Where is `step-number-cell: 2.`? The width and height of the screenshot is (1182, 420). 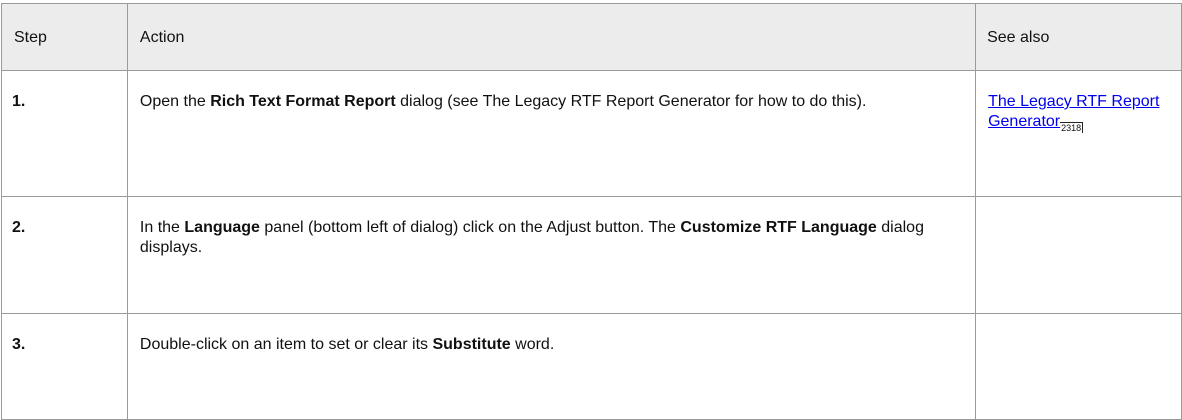
step-number-cell: 2. is located at coordinates (64, 255).